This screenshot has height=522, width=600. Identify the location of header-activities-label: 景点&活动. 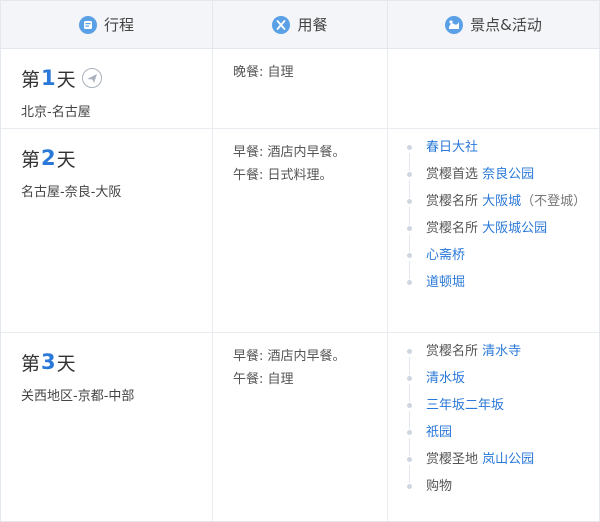
(506, 25).